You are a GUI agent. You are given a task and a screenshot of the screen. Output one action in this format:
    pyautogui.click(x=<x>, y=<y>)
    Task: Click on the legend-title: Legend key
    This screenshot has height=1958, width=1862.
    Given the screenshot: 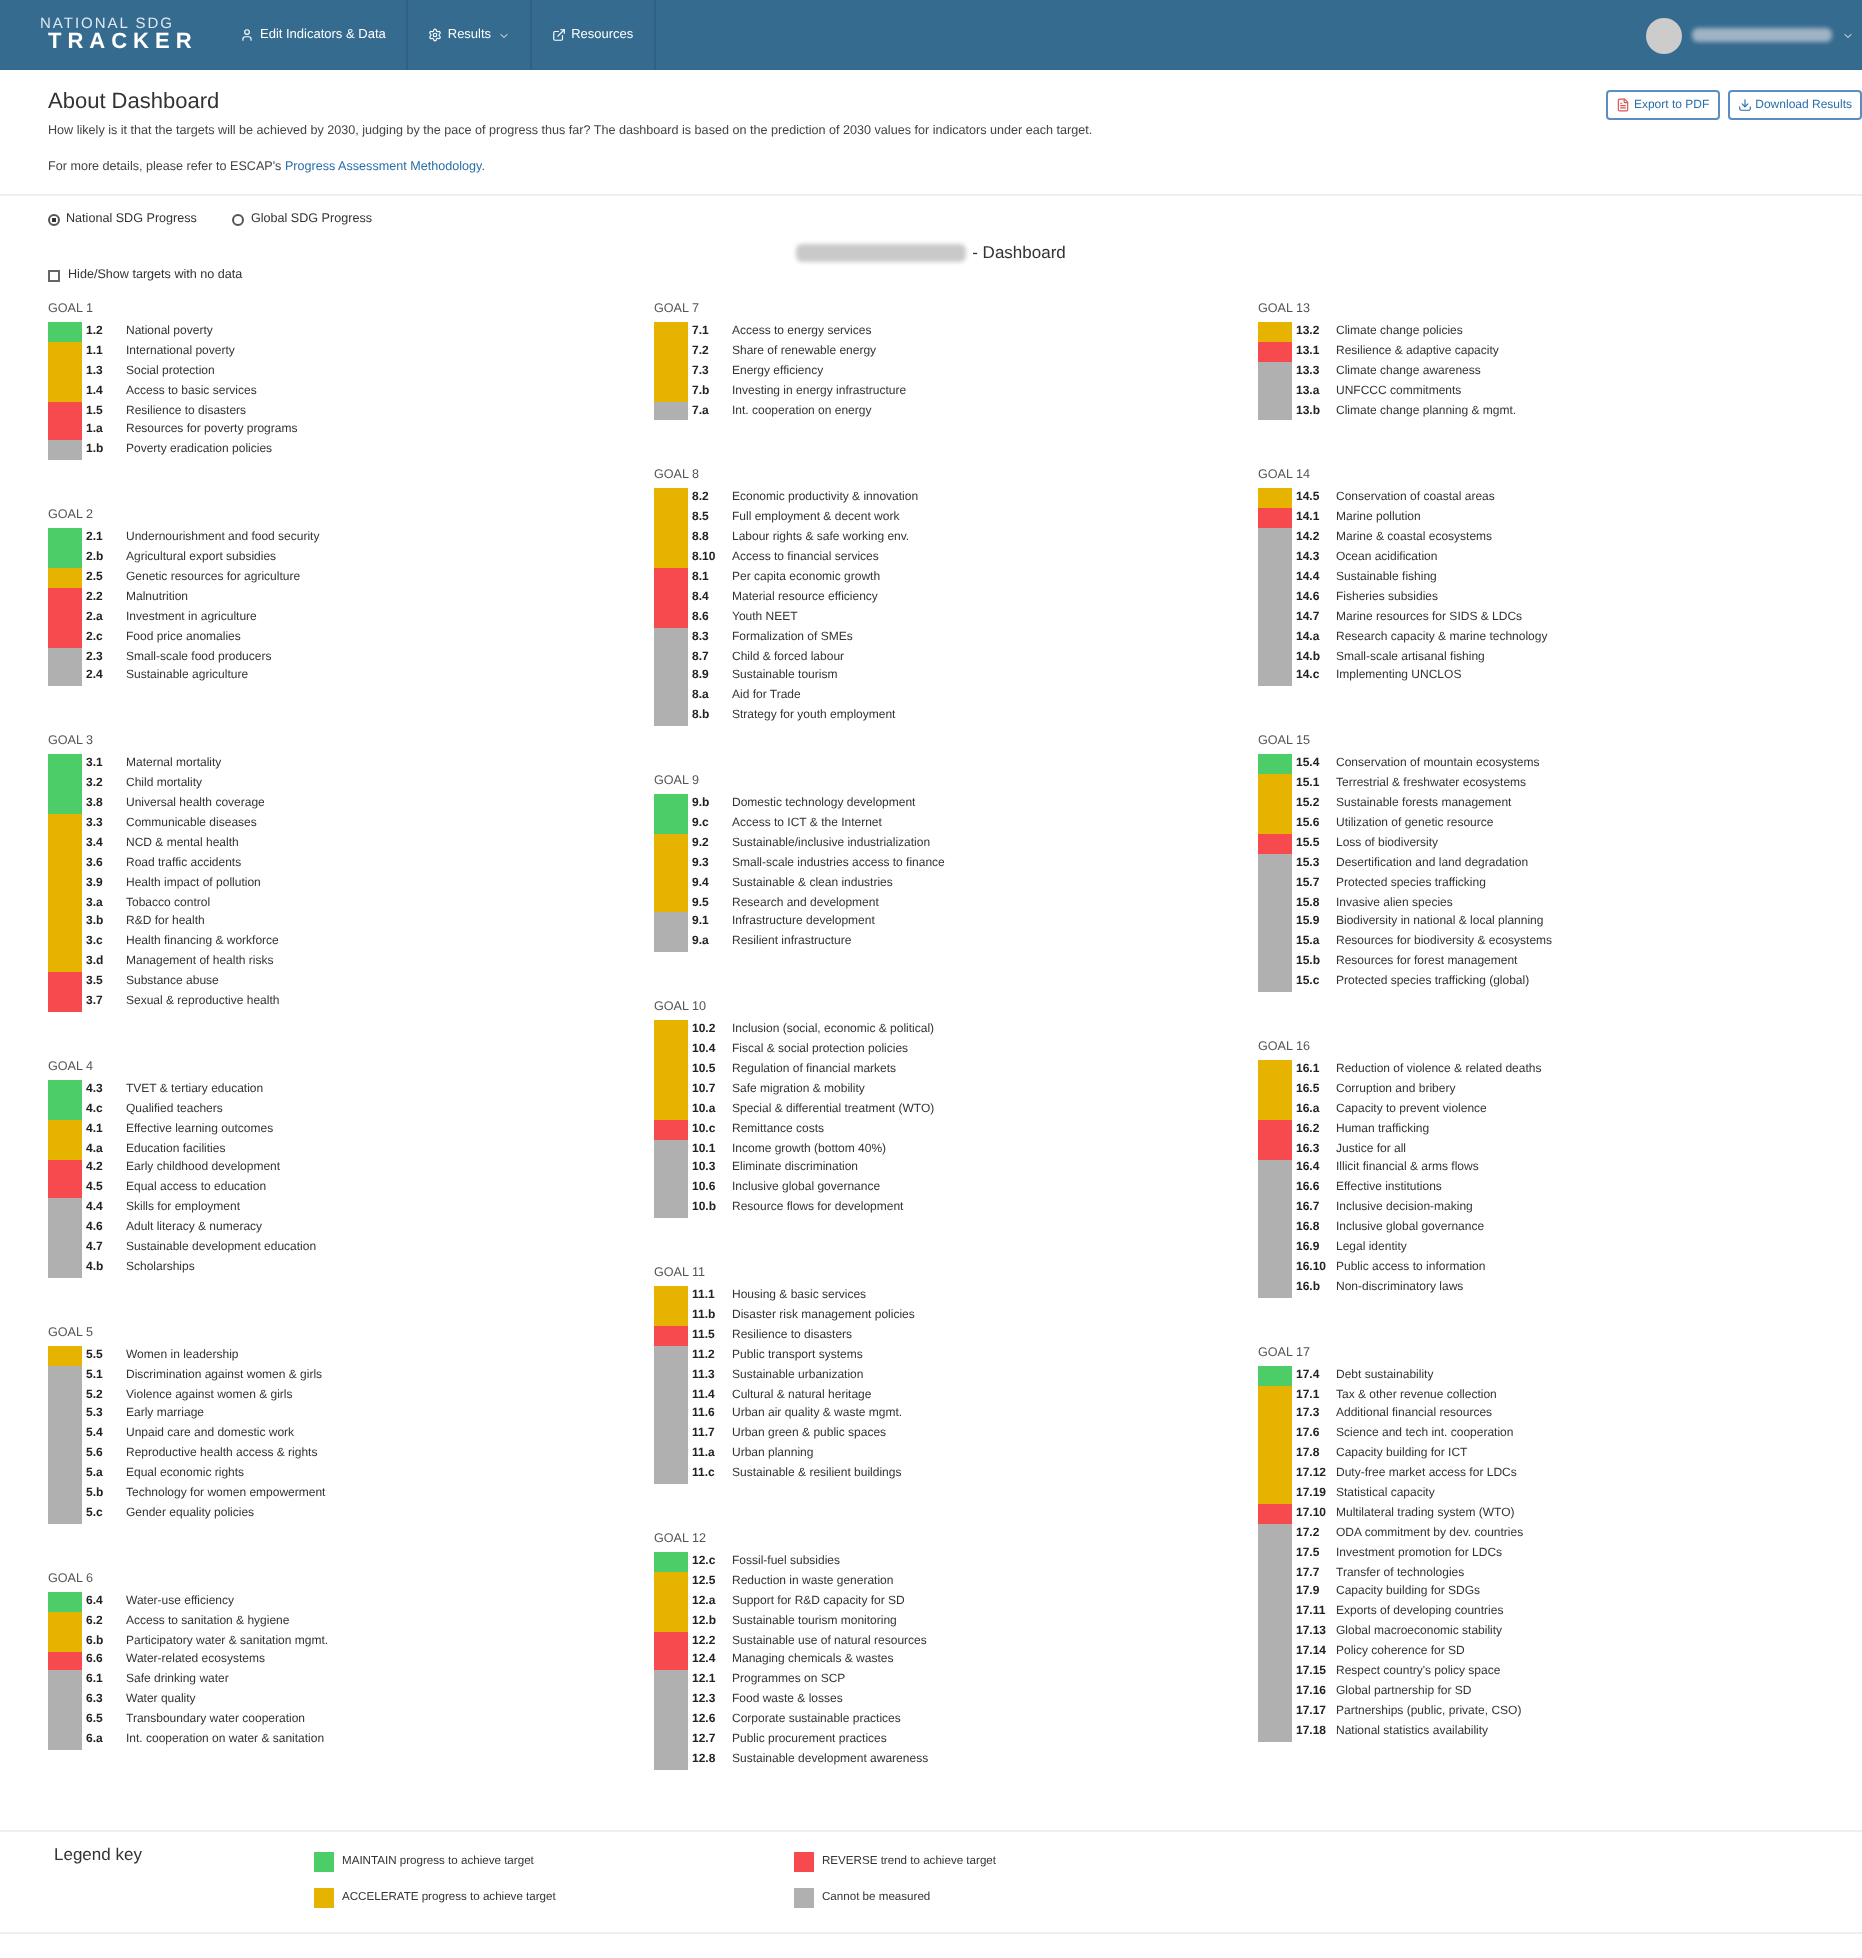 What is the action you would take?
    pyautogui.click(x=99, y=1856)
    